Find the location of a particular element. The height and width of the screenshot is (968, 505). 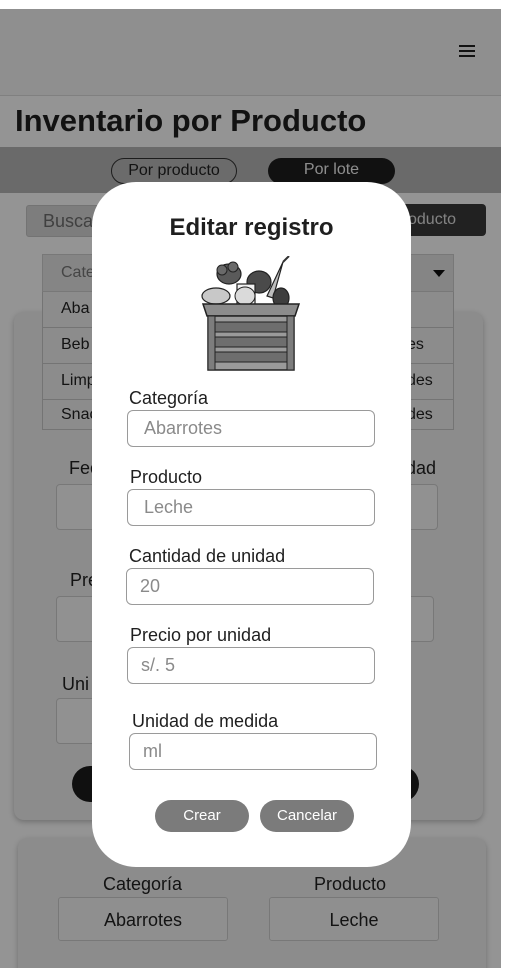

vegetable-crate-icon is located at coordinates (251, 313).